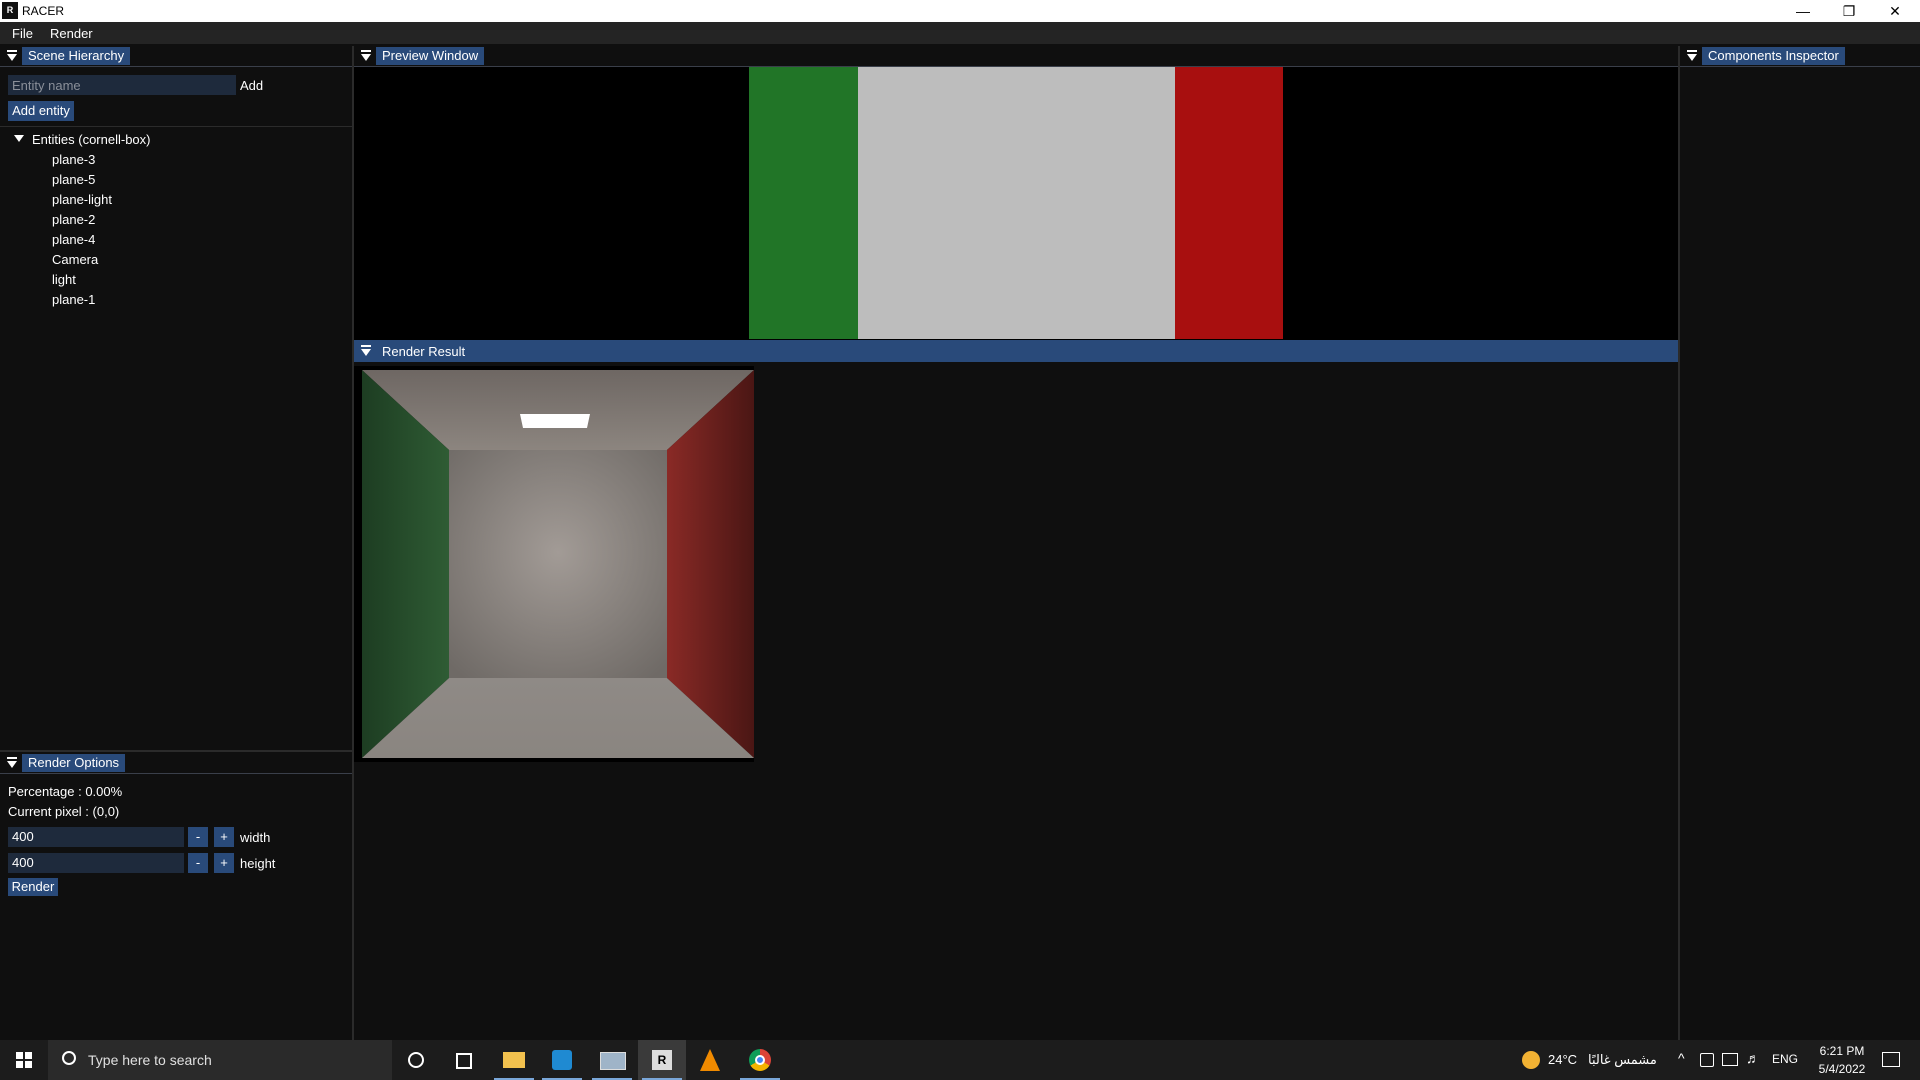 This screenshot has height=1080, width=1920. What do you see at coordinates (960, 33) in the screenshot?
I see `menu-bar: File Render` at bounding box center [960, 33].